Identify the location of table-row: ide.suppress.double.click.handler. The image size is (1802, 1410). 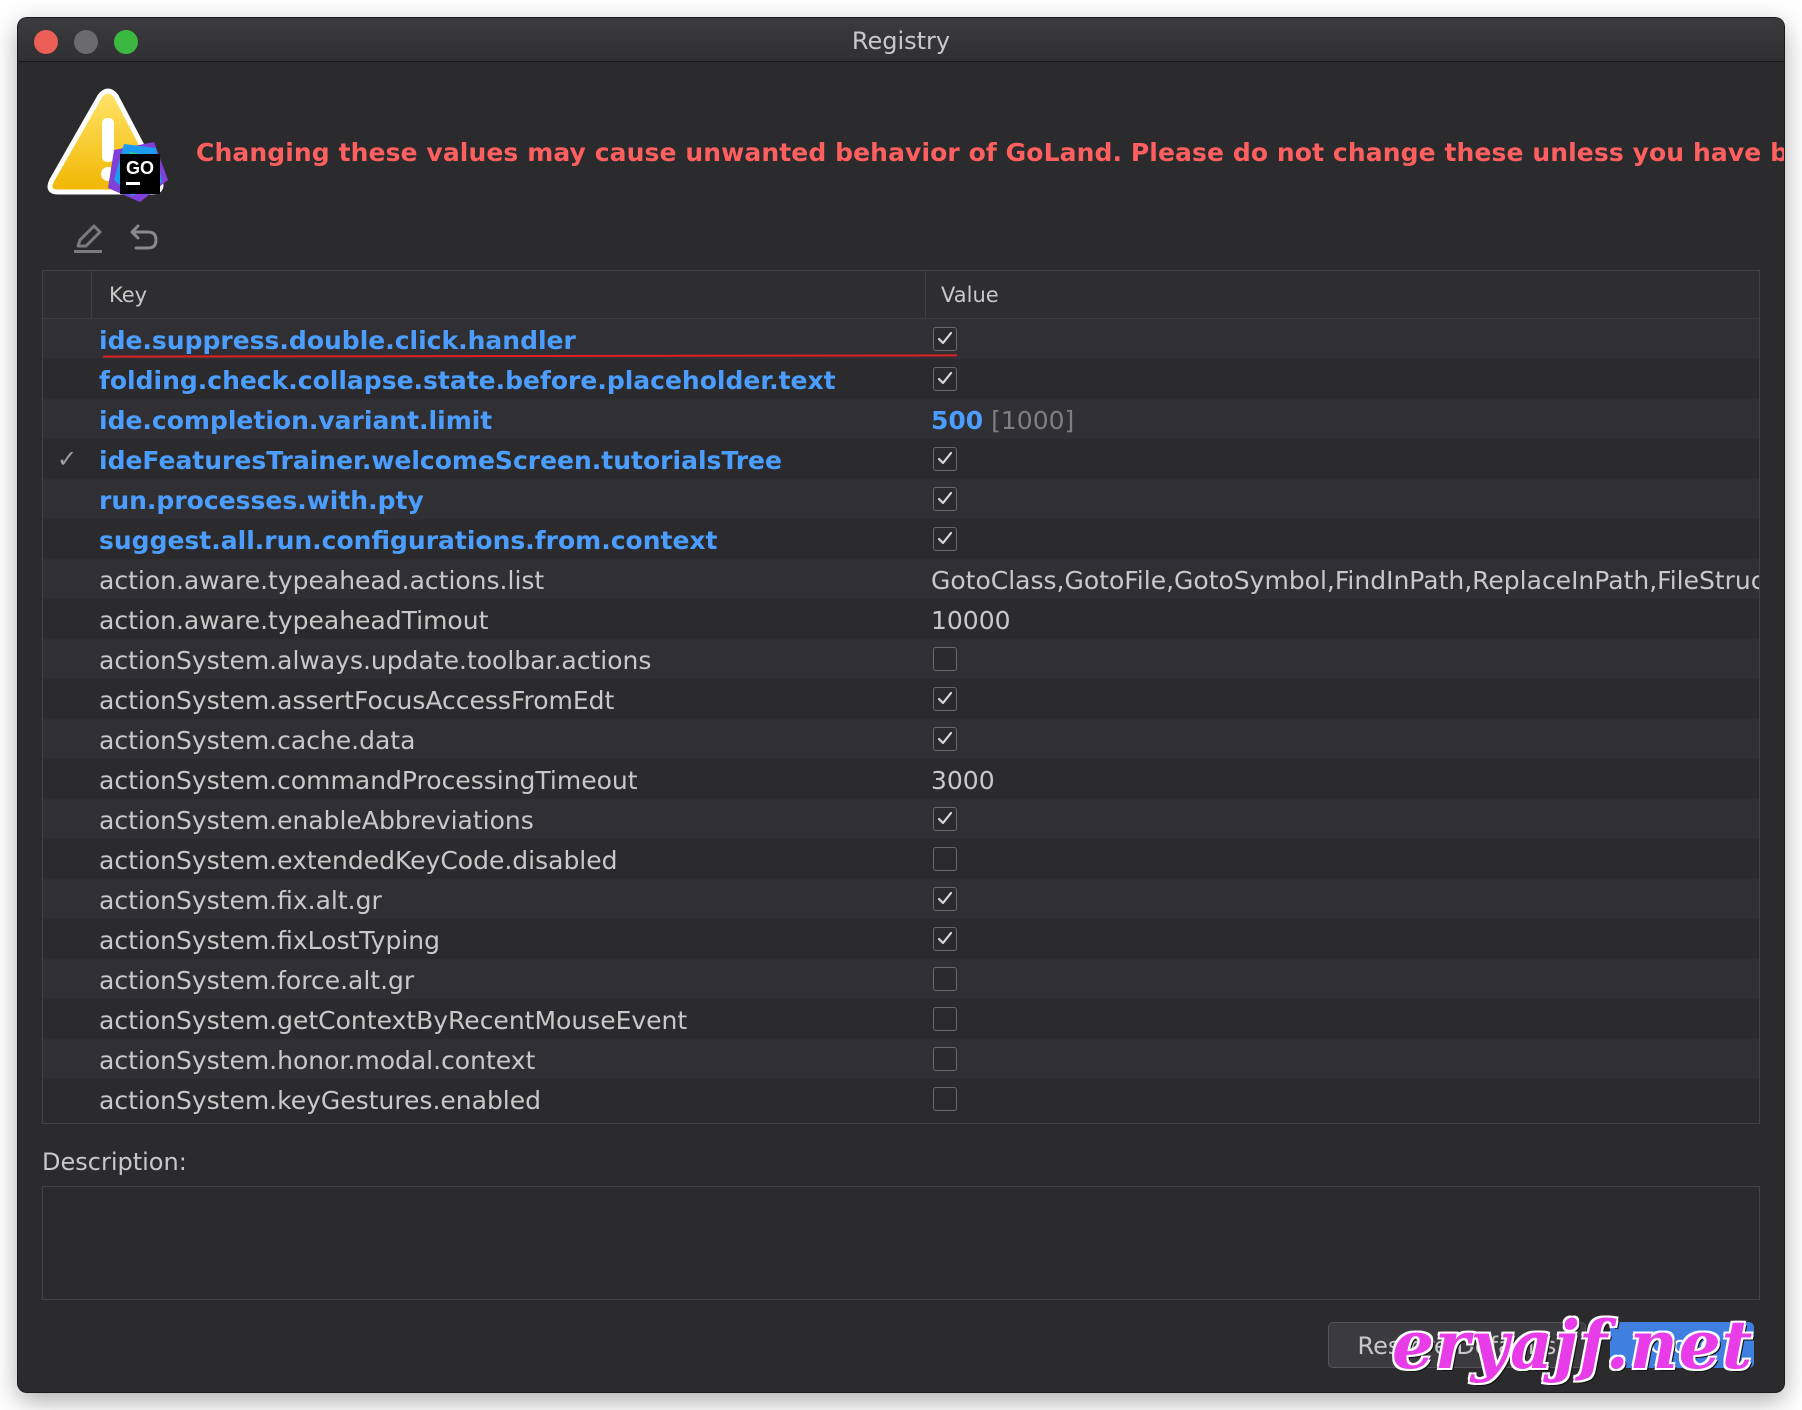
(901, 339).